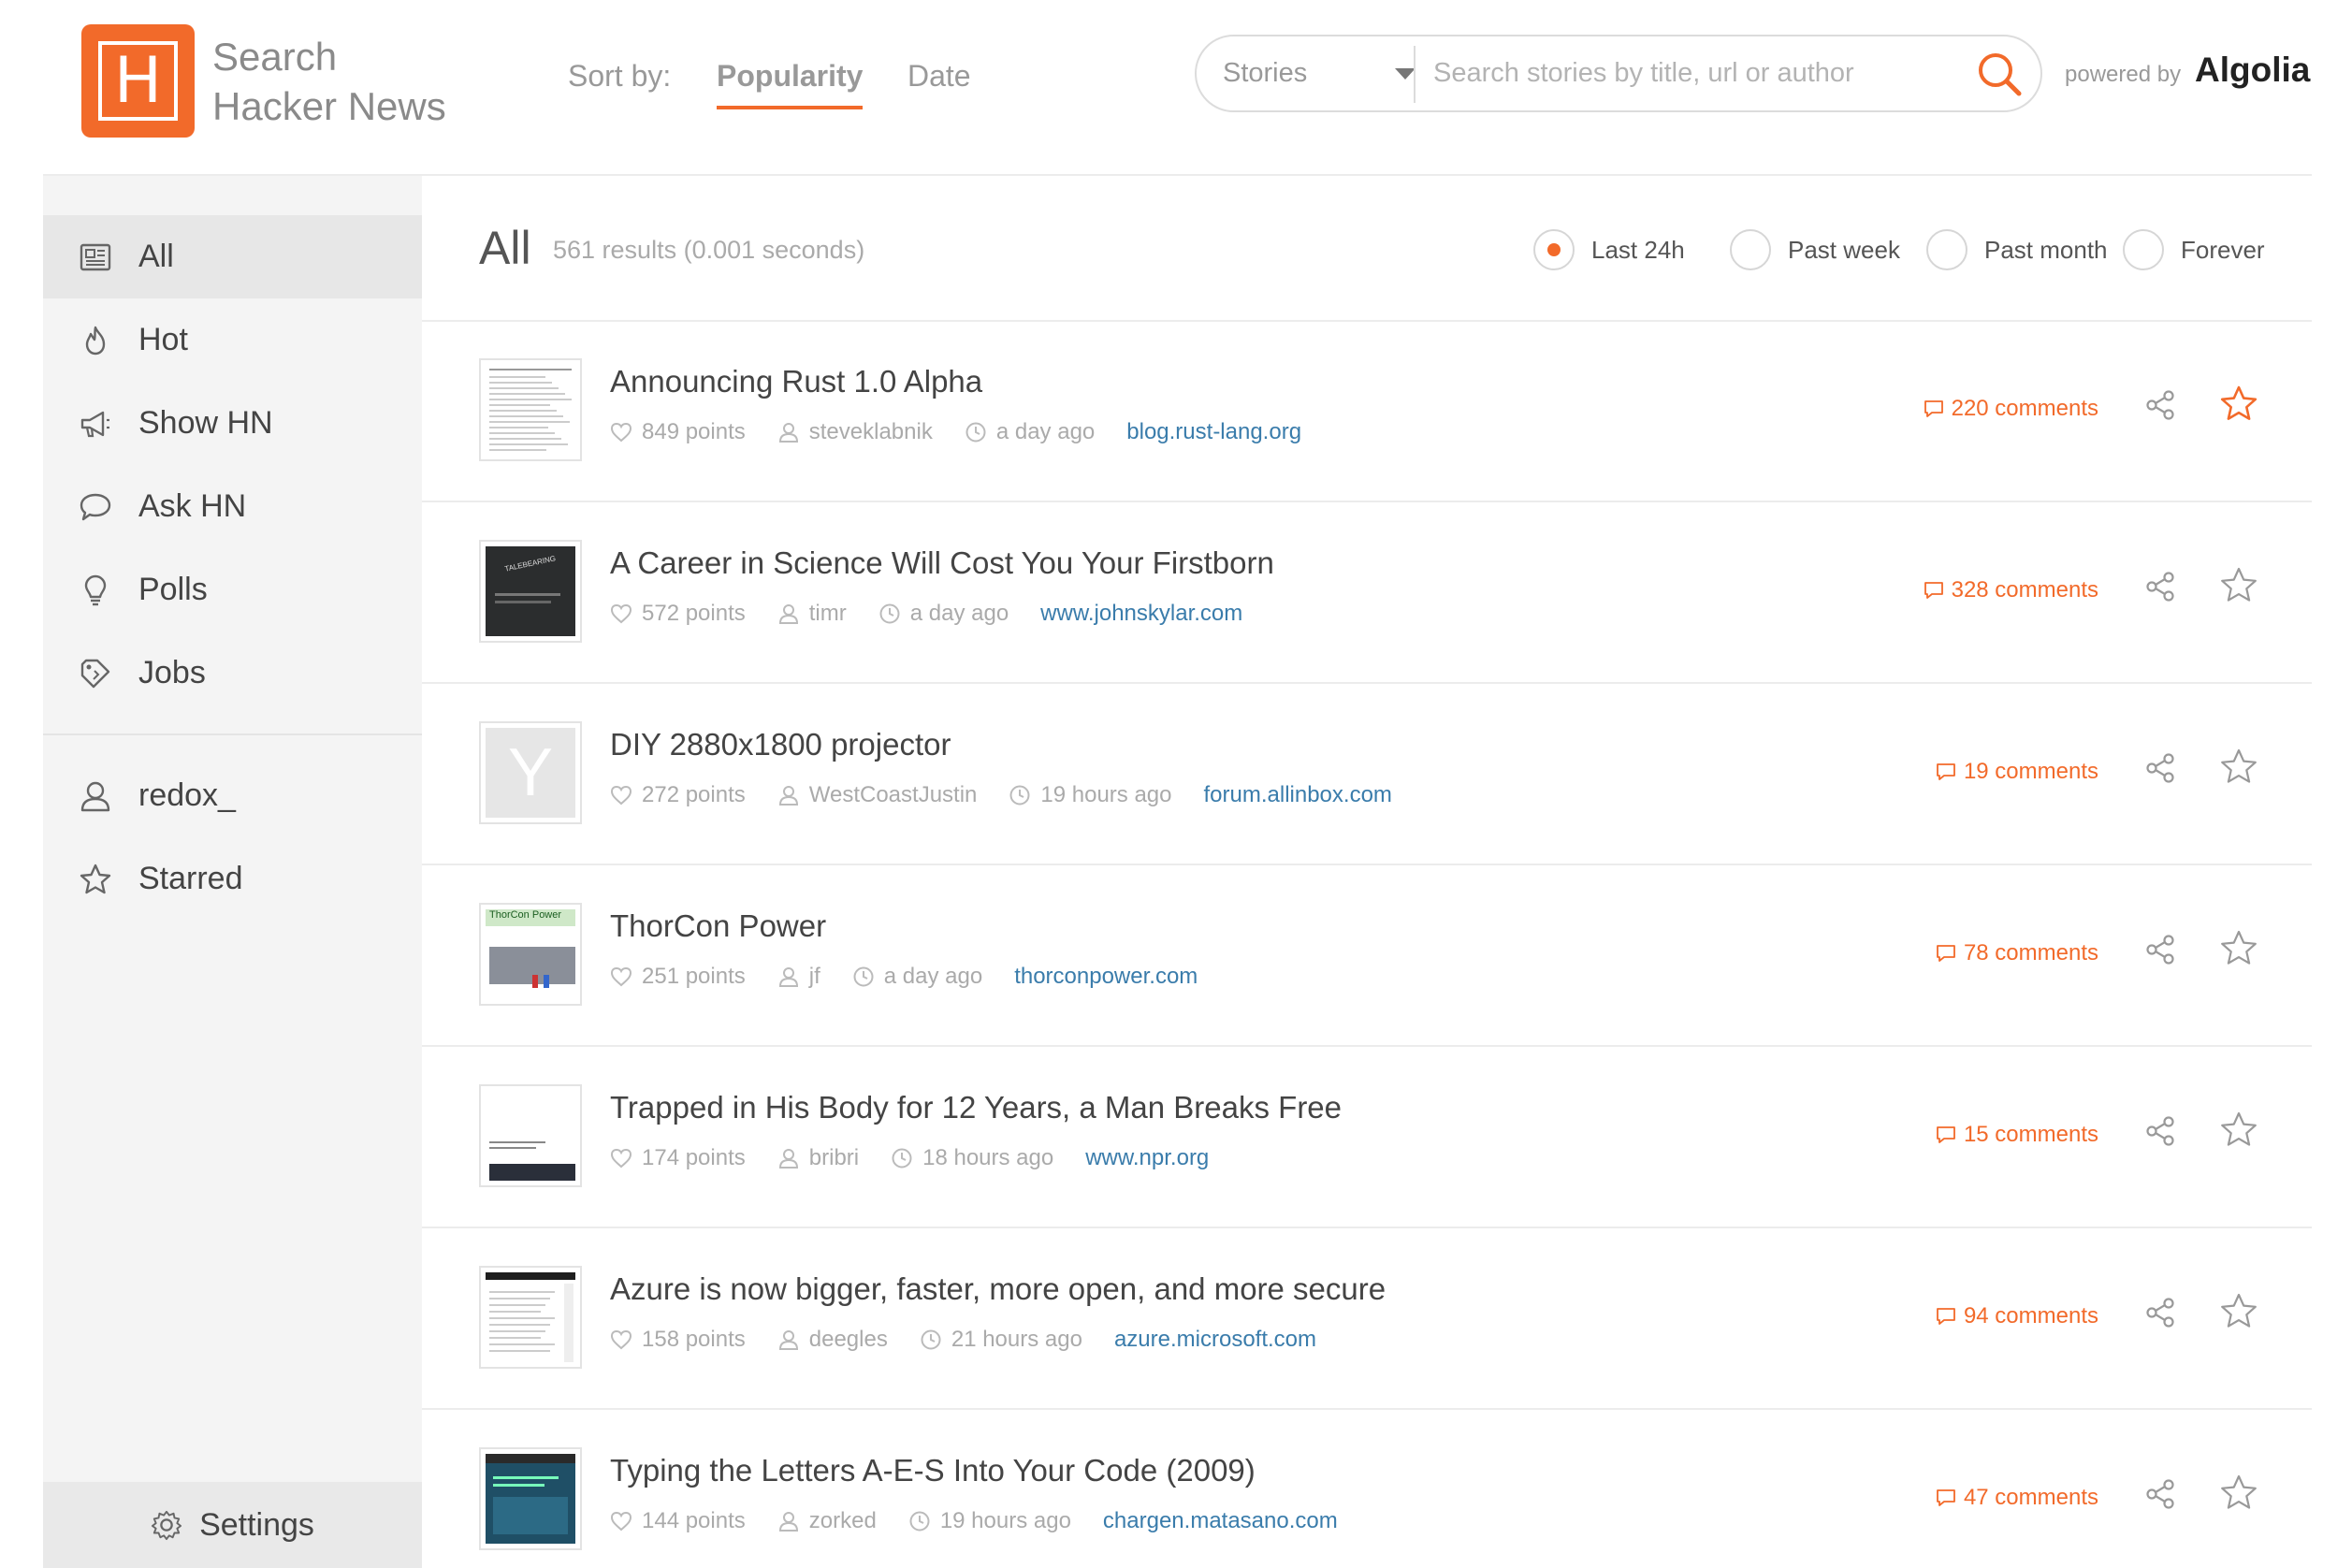 This screenshot has height=1568, width=2352. Describe the element at coordinates (2017, 953) in the screenshot. I see `story-comments-link: 78 comments` at that location.